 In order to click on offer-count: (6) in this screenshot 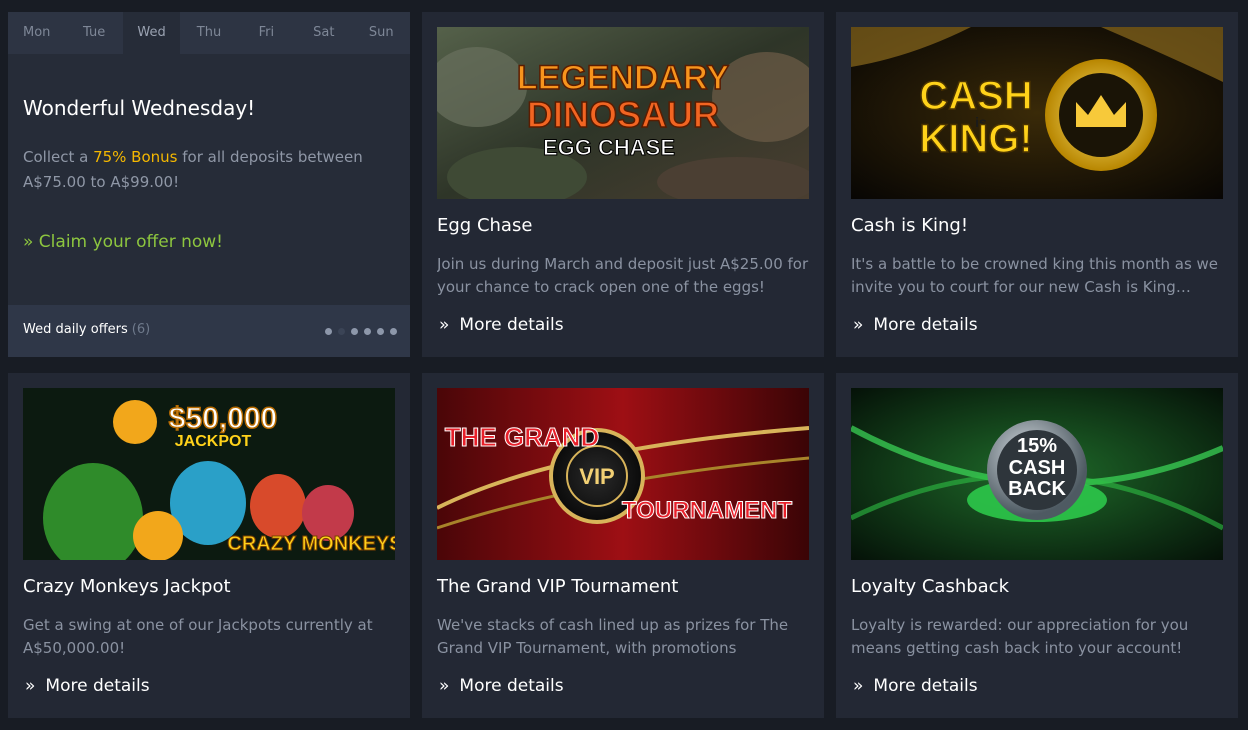, I will do `click(141, 329)`.